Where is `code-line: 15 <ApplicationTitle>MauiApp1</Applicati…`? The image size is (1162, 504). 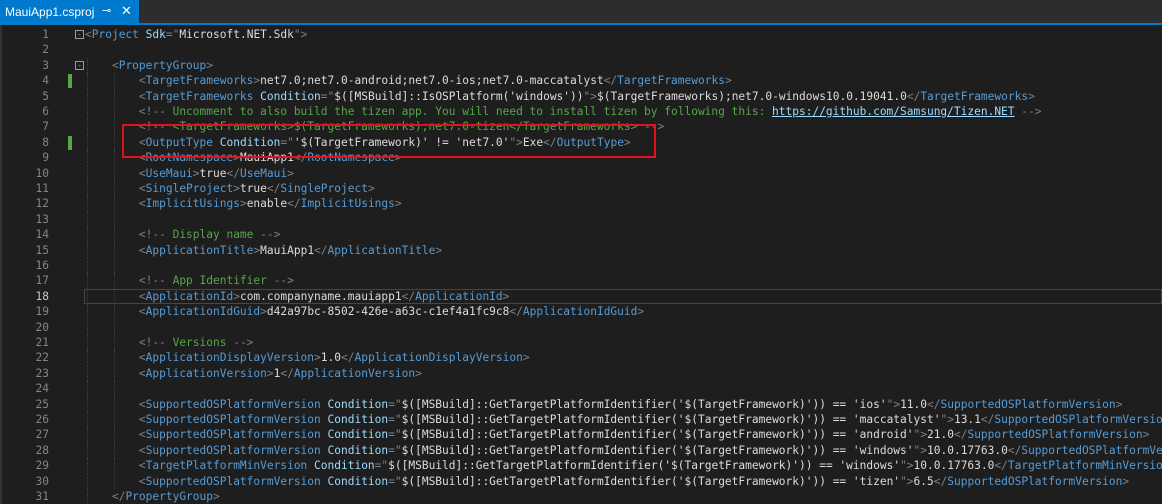
code-line: 15 <ApplicationTitle>MauiApp1</Applicati… is located at coordinates (581, 250).